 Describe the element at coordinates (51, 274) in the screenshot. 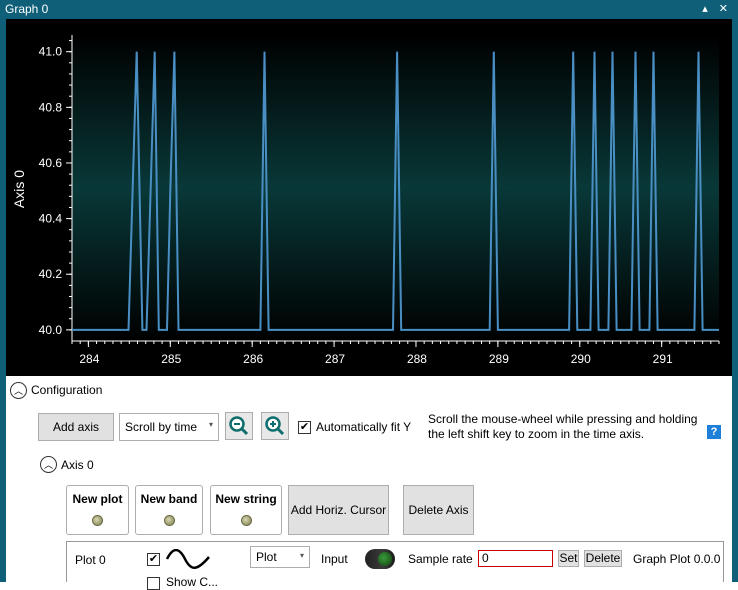

I see `y-tick-label: 40.2` at that location.